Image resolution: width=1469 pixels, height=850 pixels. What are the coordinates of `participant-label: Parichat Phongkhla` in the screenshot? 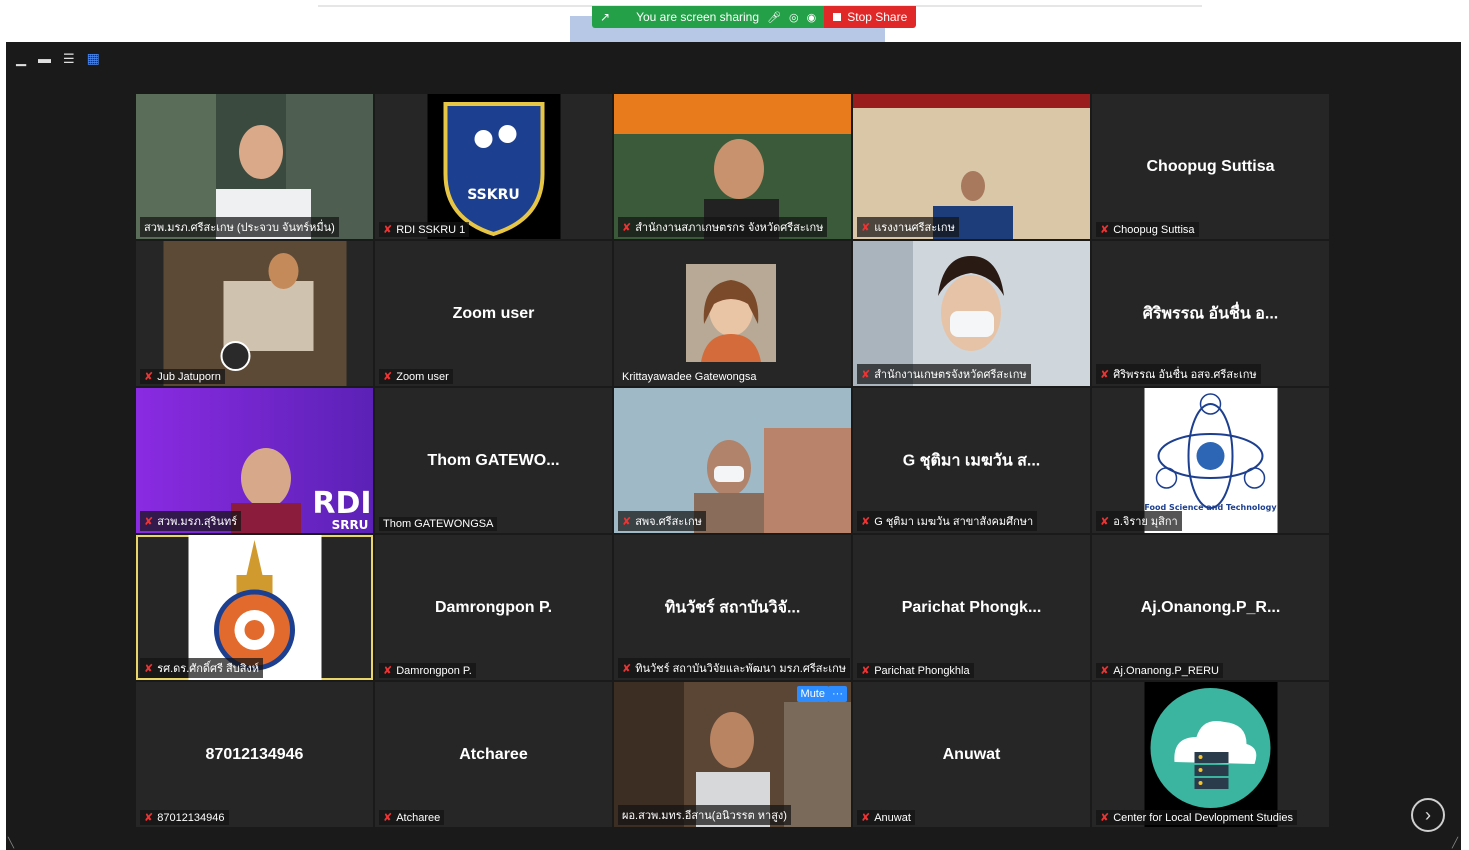 It's located at (922, 670).